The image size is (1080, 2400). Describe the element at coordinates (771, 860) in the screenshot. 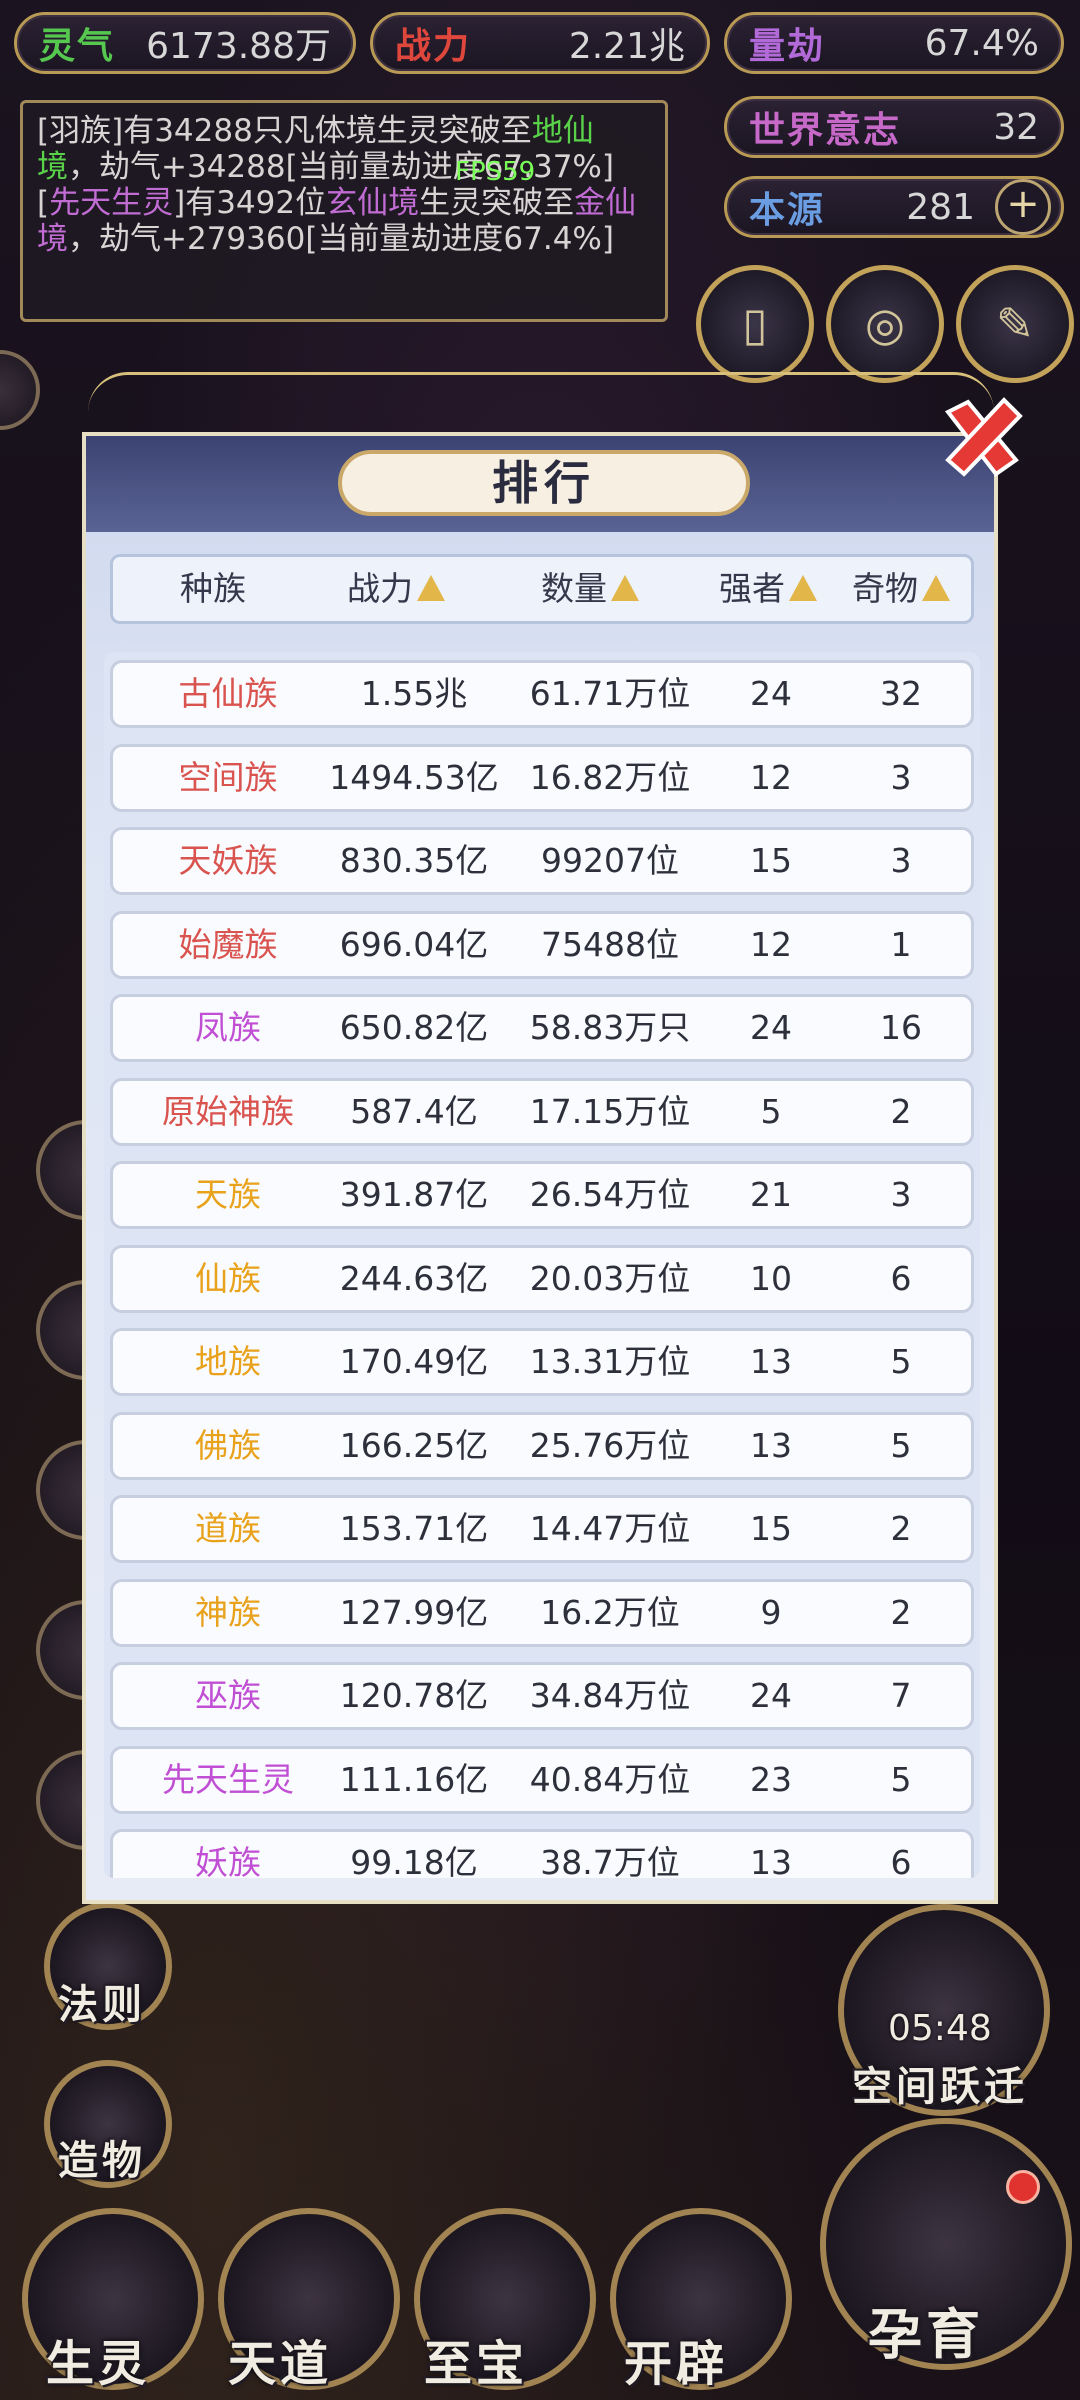

I see `strong-cell: 15` at that location.